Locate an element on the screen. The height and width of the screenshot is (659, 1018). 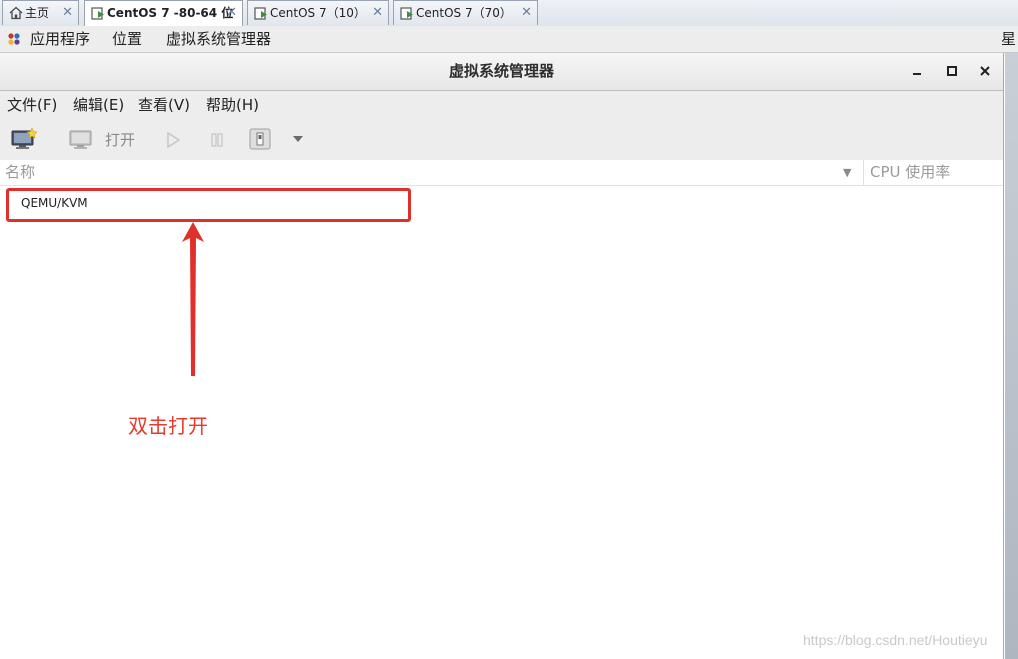
shutdown-icon is located at coordinates (260, 139).